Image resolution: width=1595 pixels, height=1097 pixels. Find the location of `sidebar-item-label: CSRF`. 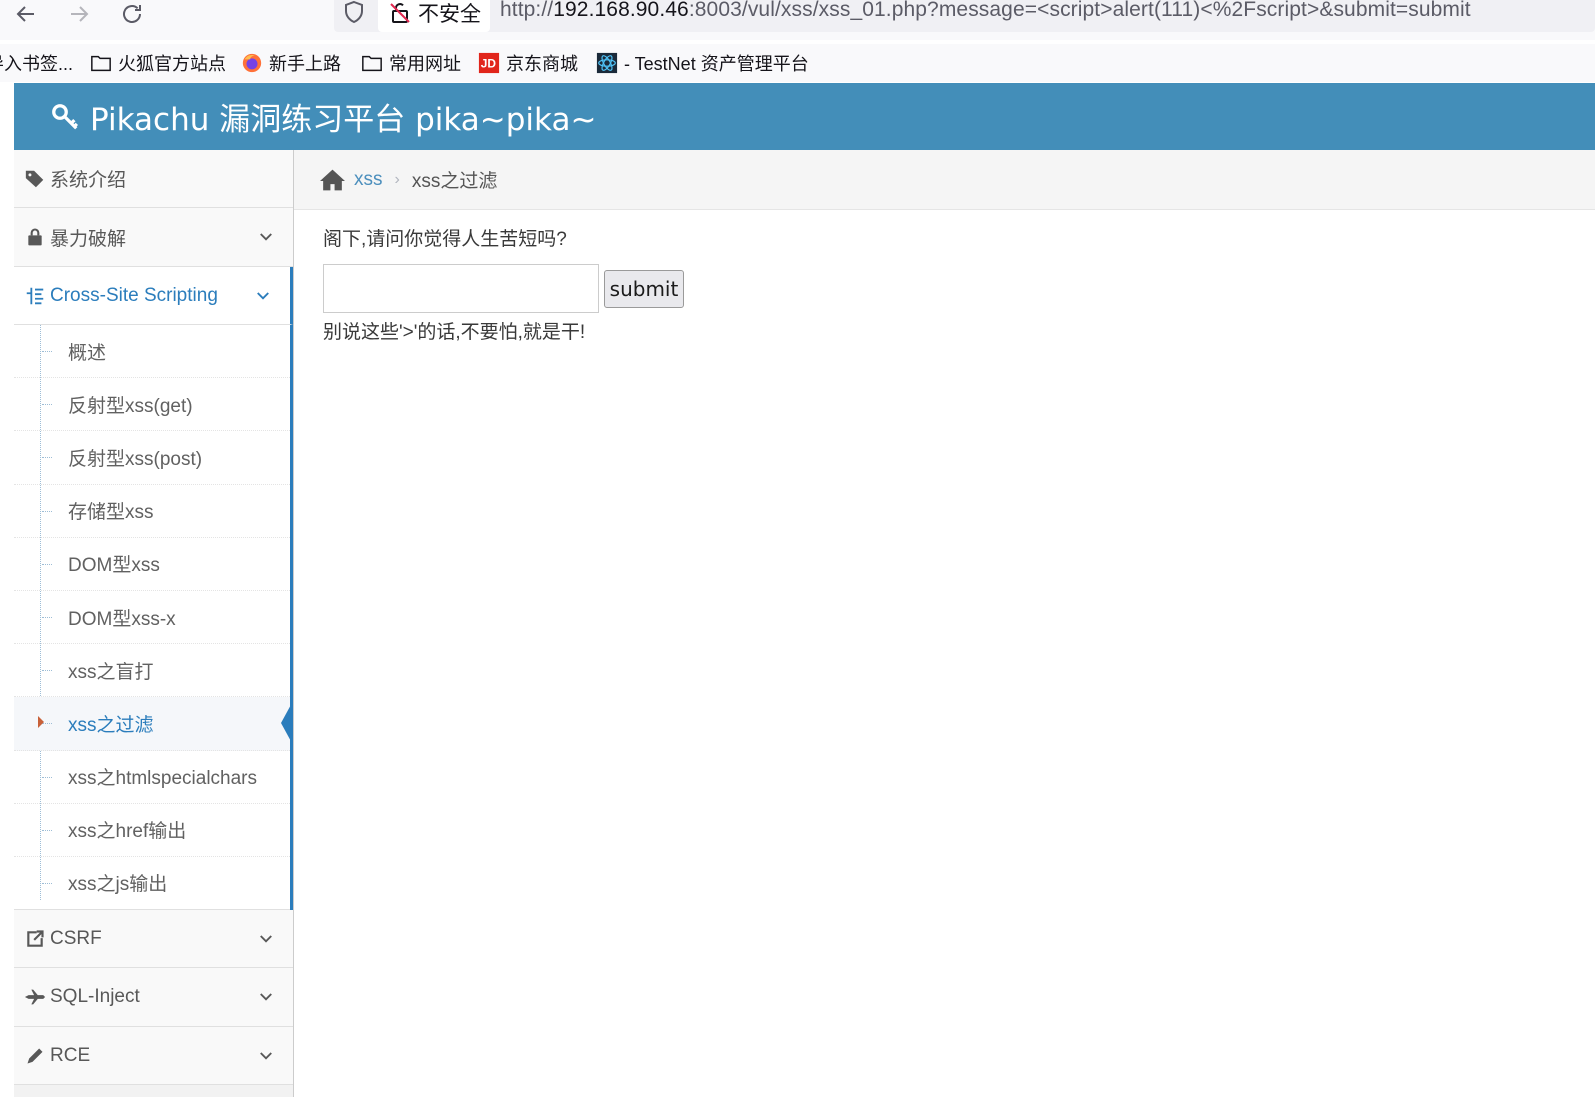

sidebar-item-label: CSRF is located at coordinates (76, 938).